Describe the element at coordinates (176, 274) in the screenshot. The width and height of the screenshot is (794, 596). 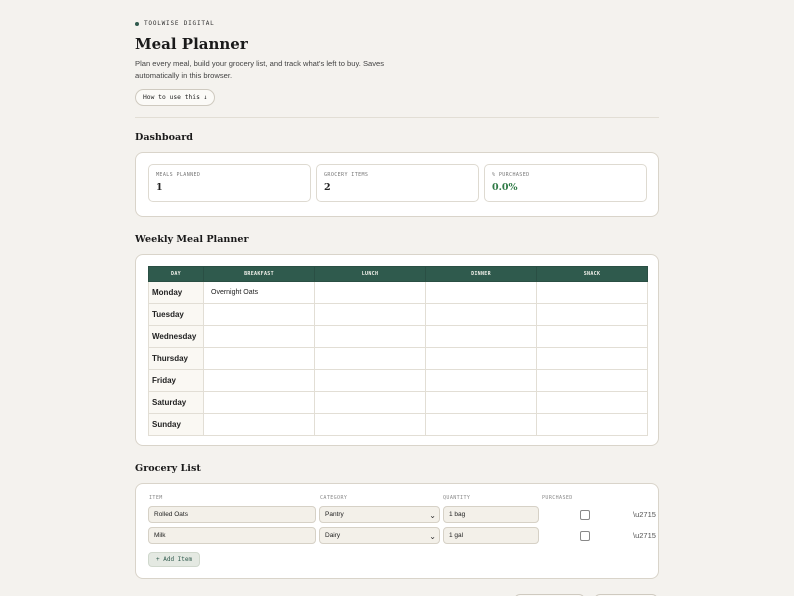
I see `column-header-day: DAY` at that location.